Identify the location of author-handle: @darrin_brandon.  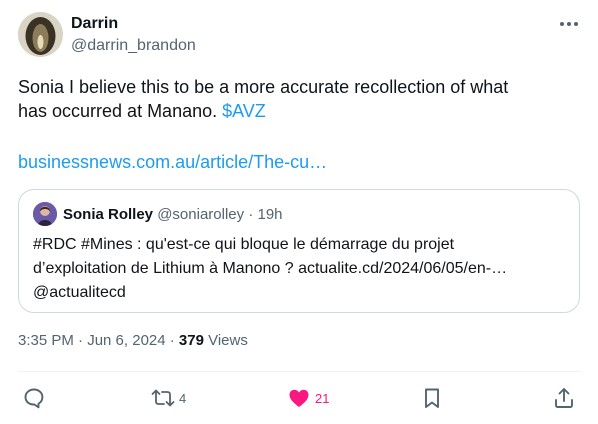
(133, 46).